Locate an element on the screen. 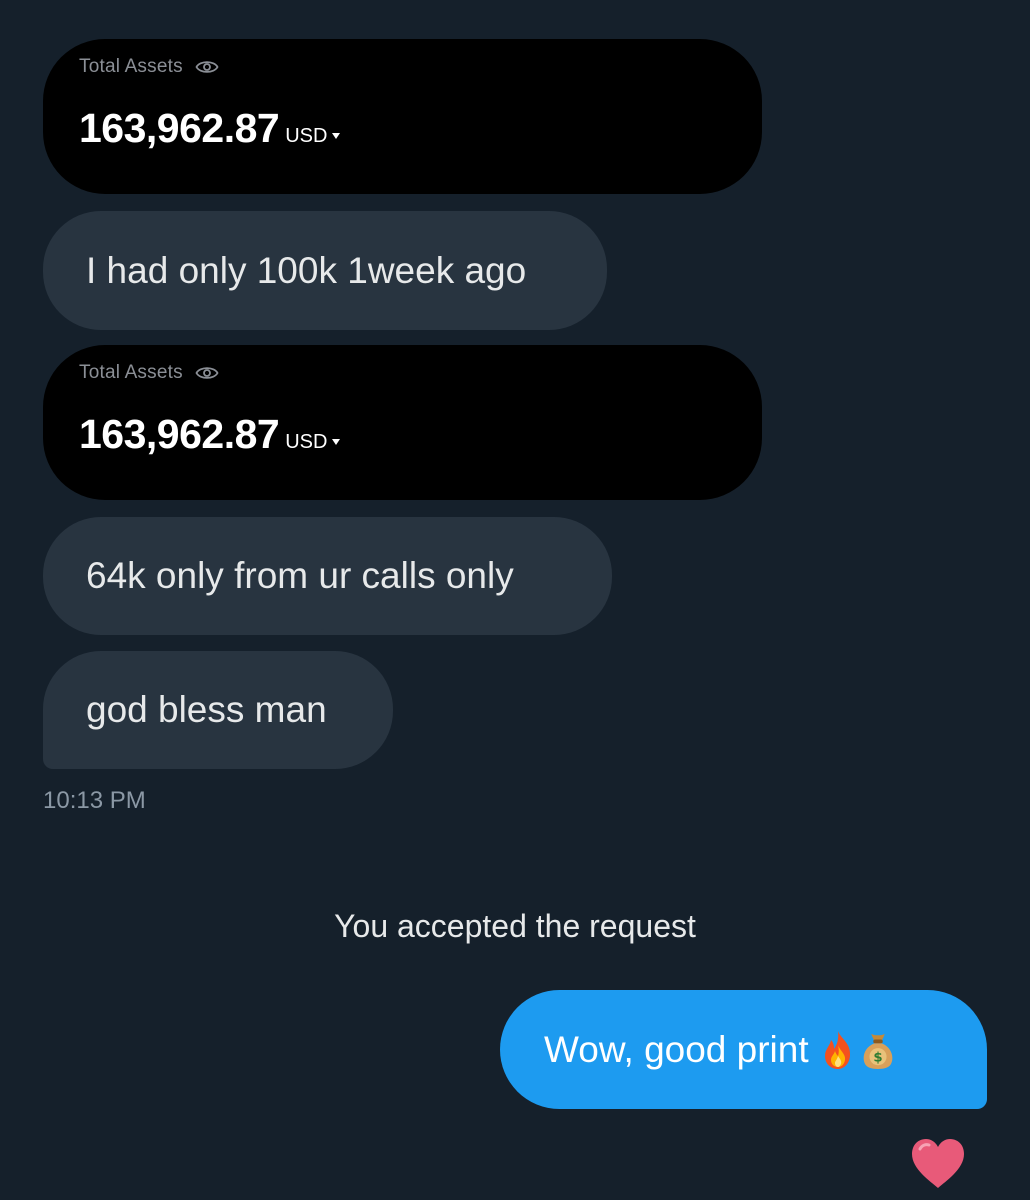 The height and width of the screenshot is (1200, 1030). message-timestamp: 10:13 PM is located at coordinates (94, 800).